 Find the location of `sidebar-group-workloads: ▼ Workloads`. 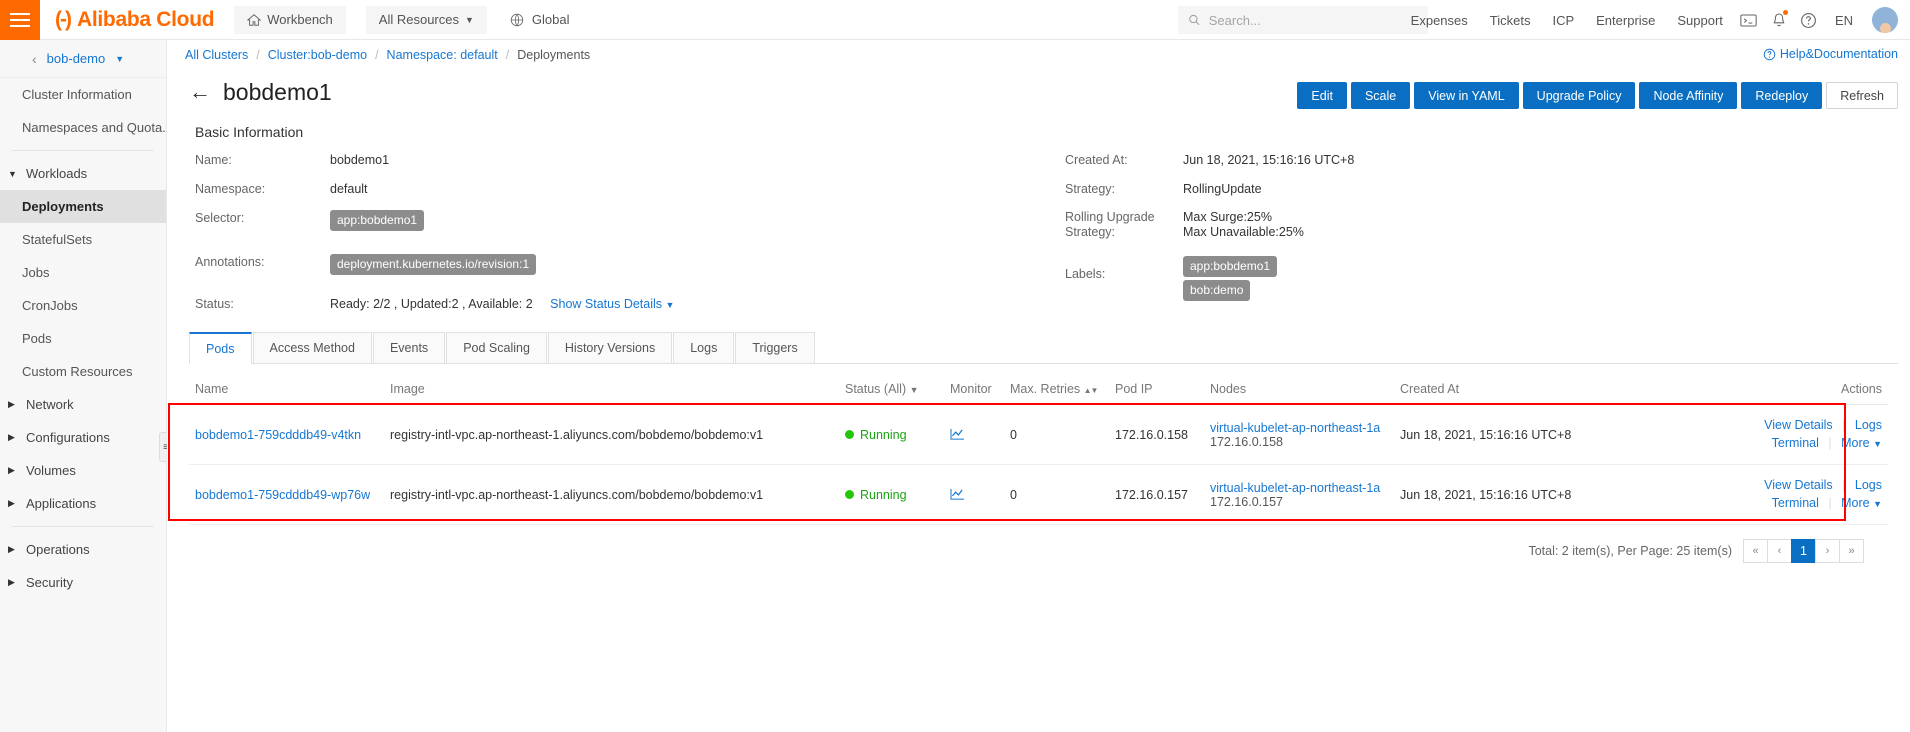

sidebar-group-workloads: ▼ Workloads is located at coordinates (83, 173).